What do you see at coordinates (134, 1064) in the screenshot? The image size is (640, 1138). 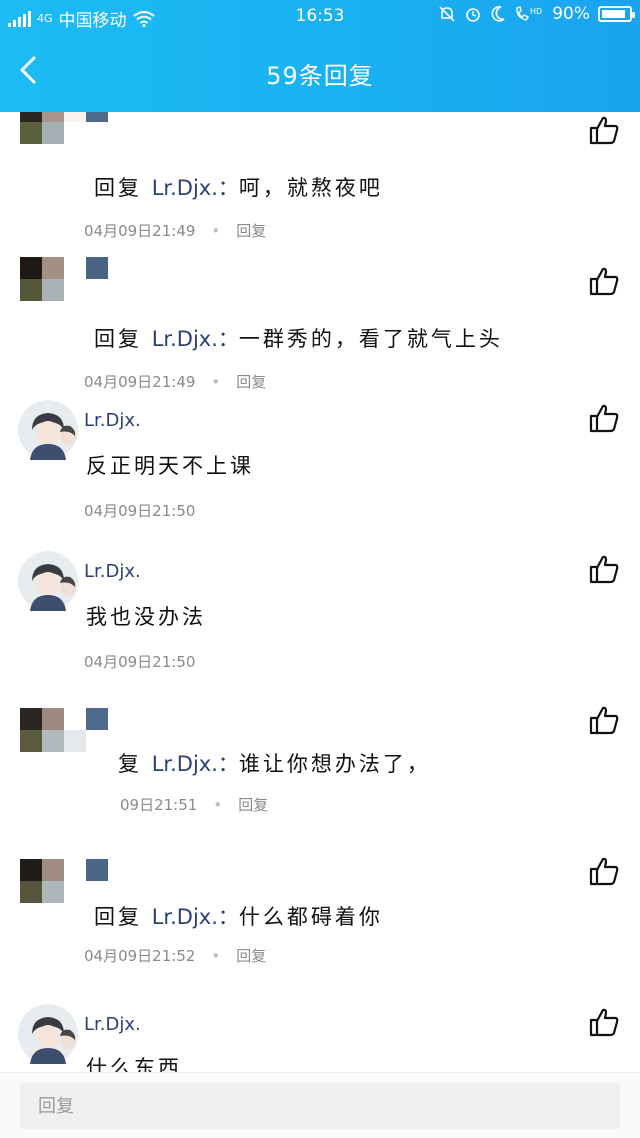 I see `comment-text: 什么东西` at bounding box center [134, 1064].